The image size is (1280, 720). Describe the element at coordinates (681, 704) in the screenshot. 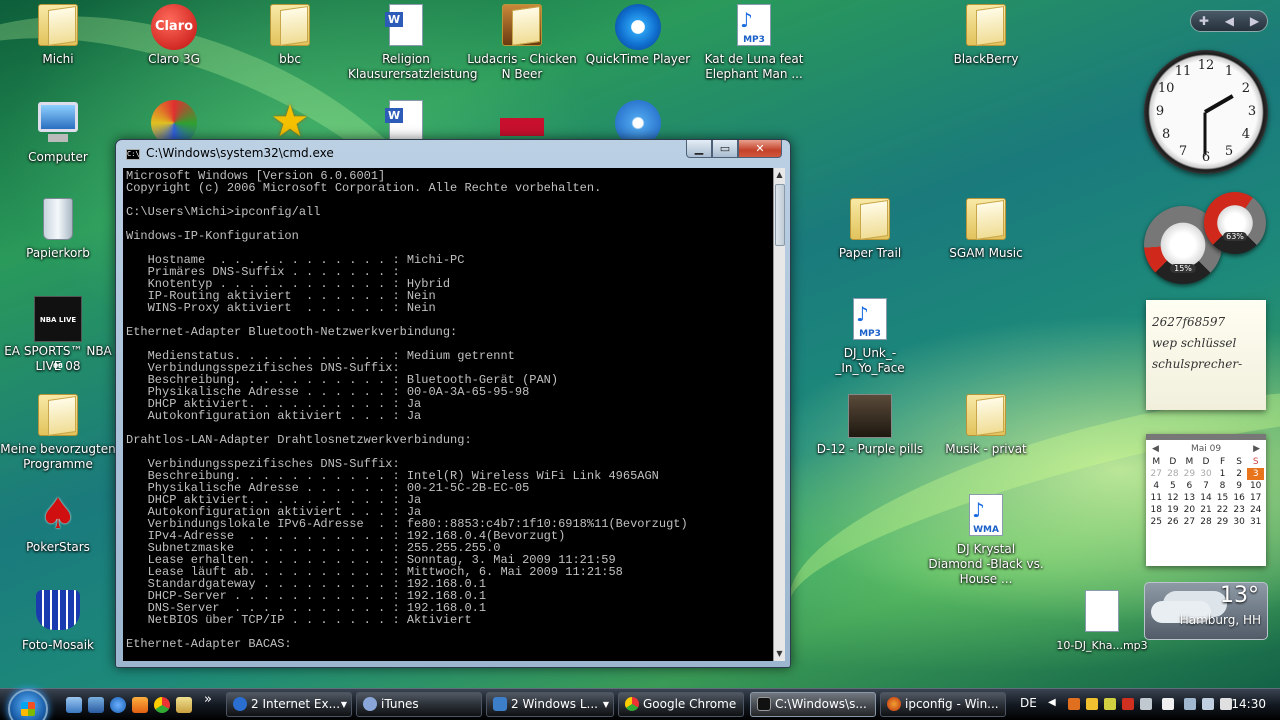

I see `taskbar-button-google-chrome: Google Chrome` at that location.